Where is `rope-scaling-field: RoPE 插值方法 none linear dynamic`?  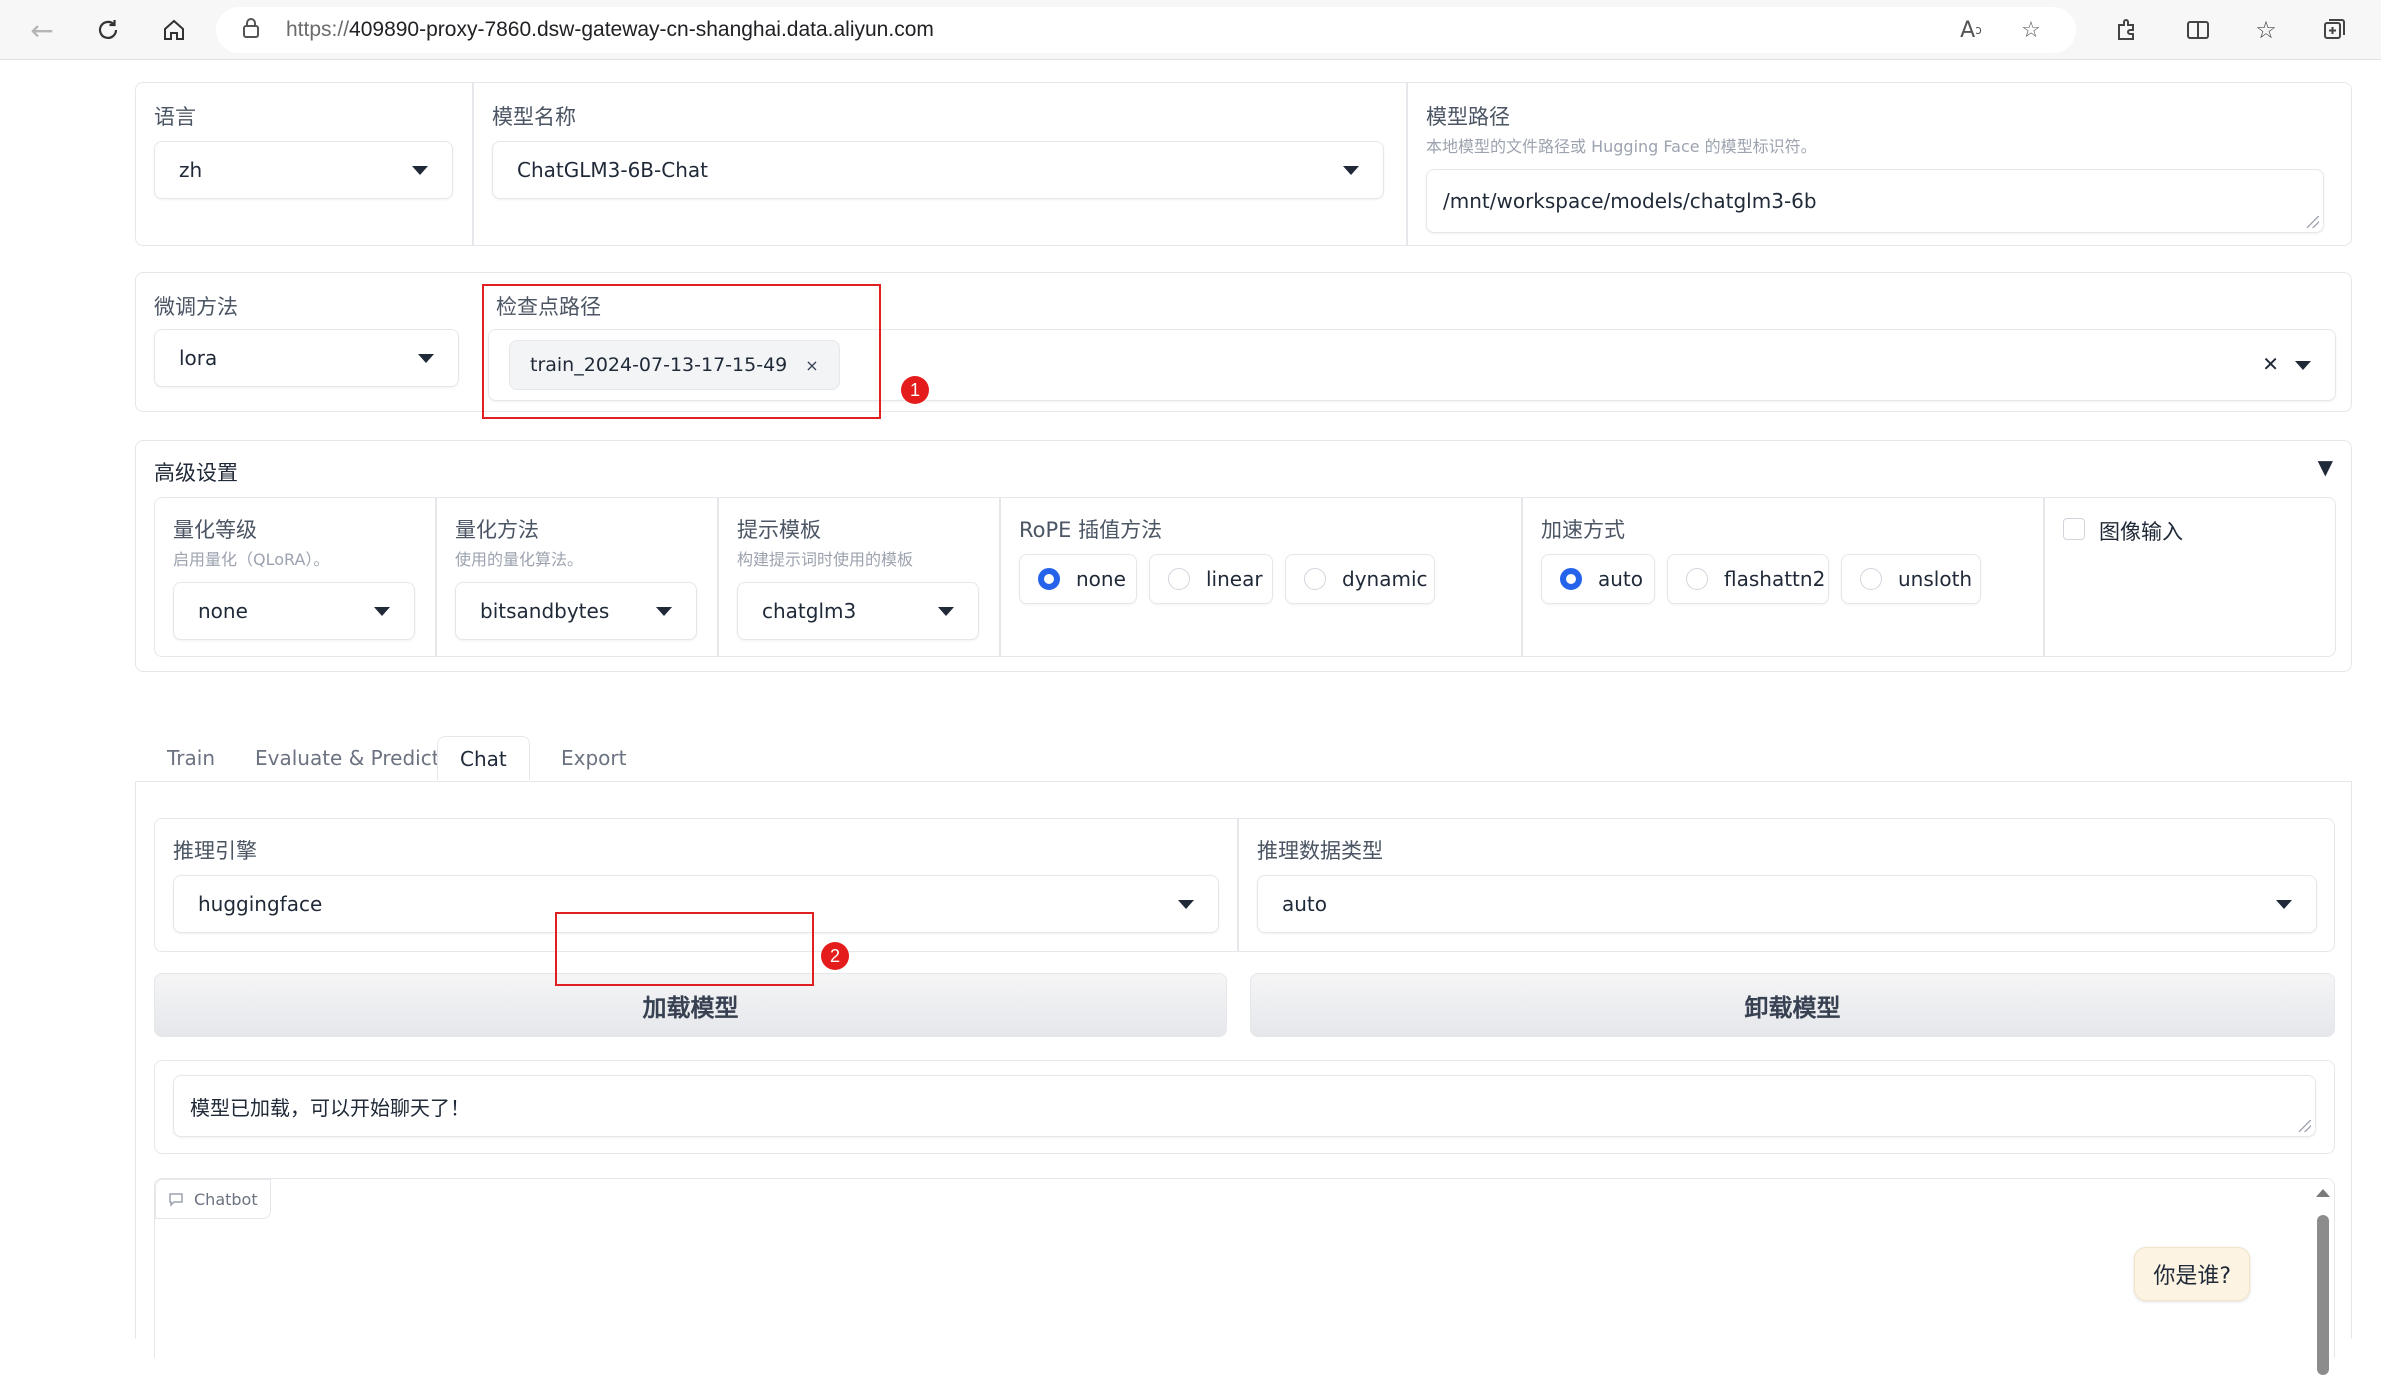
rope-scaling-field: RoPE 插值方法 none linear dynamic is located at coordinates (1261, 577).